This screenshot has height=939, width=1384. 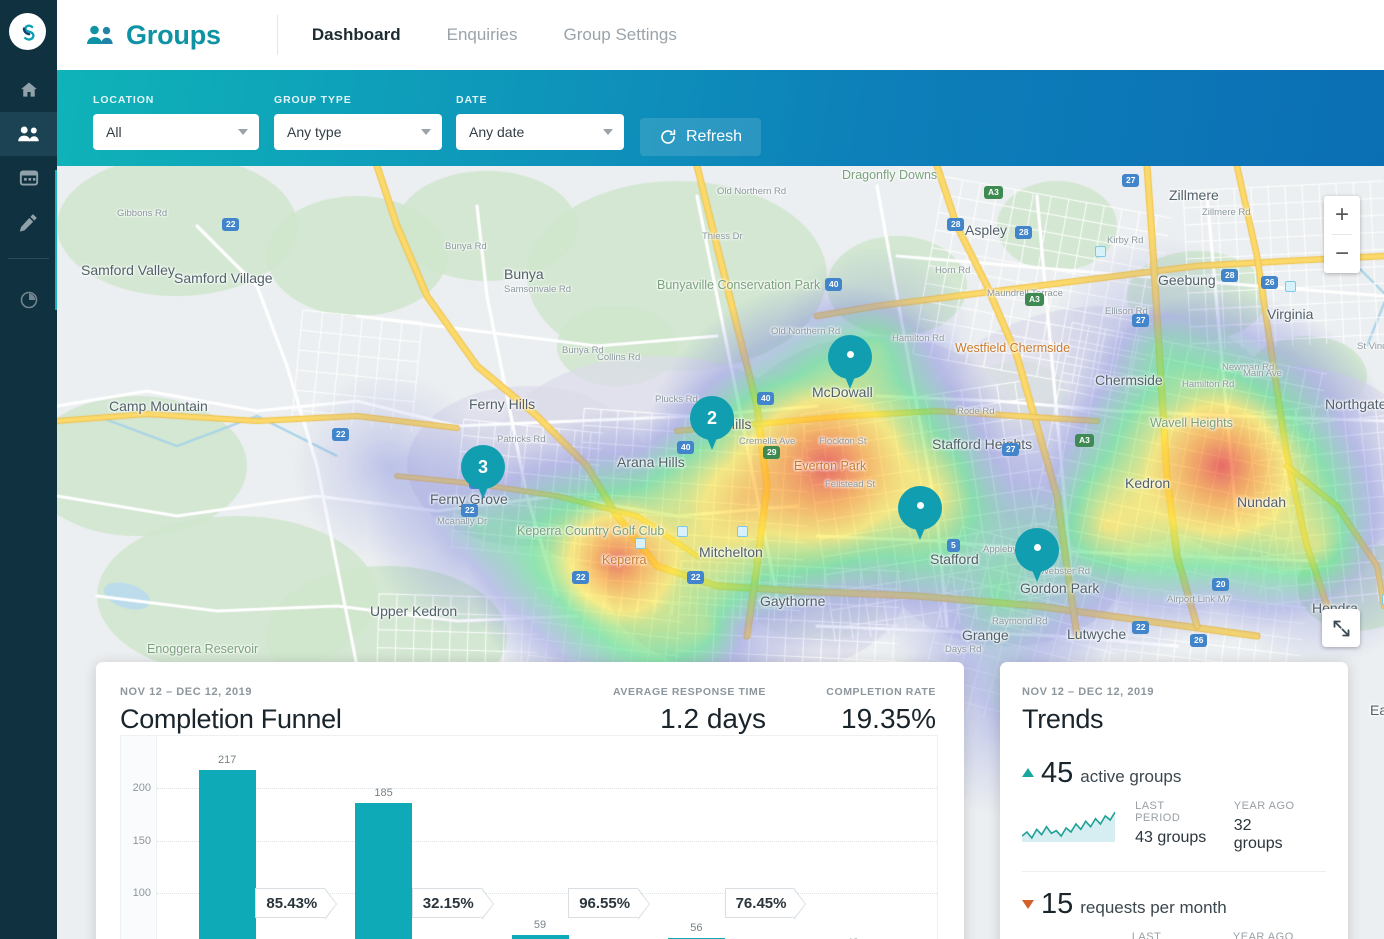 What do you see at coordinates (28, 469) in the screenshot?
I see `left-rail` at bounding box center [28, 469].